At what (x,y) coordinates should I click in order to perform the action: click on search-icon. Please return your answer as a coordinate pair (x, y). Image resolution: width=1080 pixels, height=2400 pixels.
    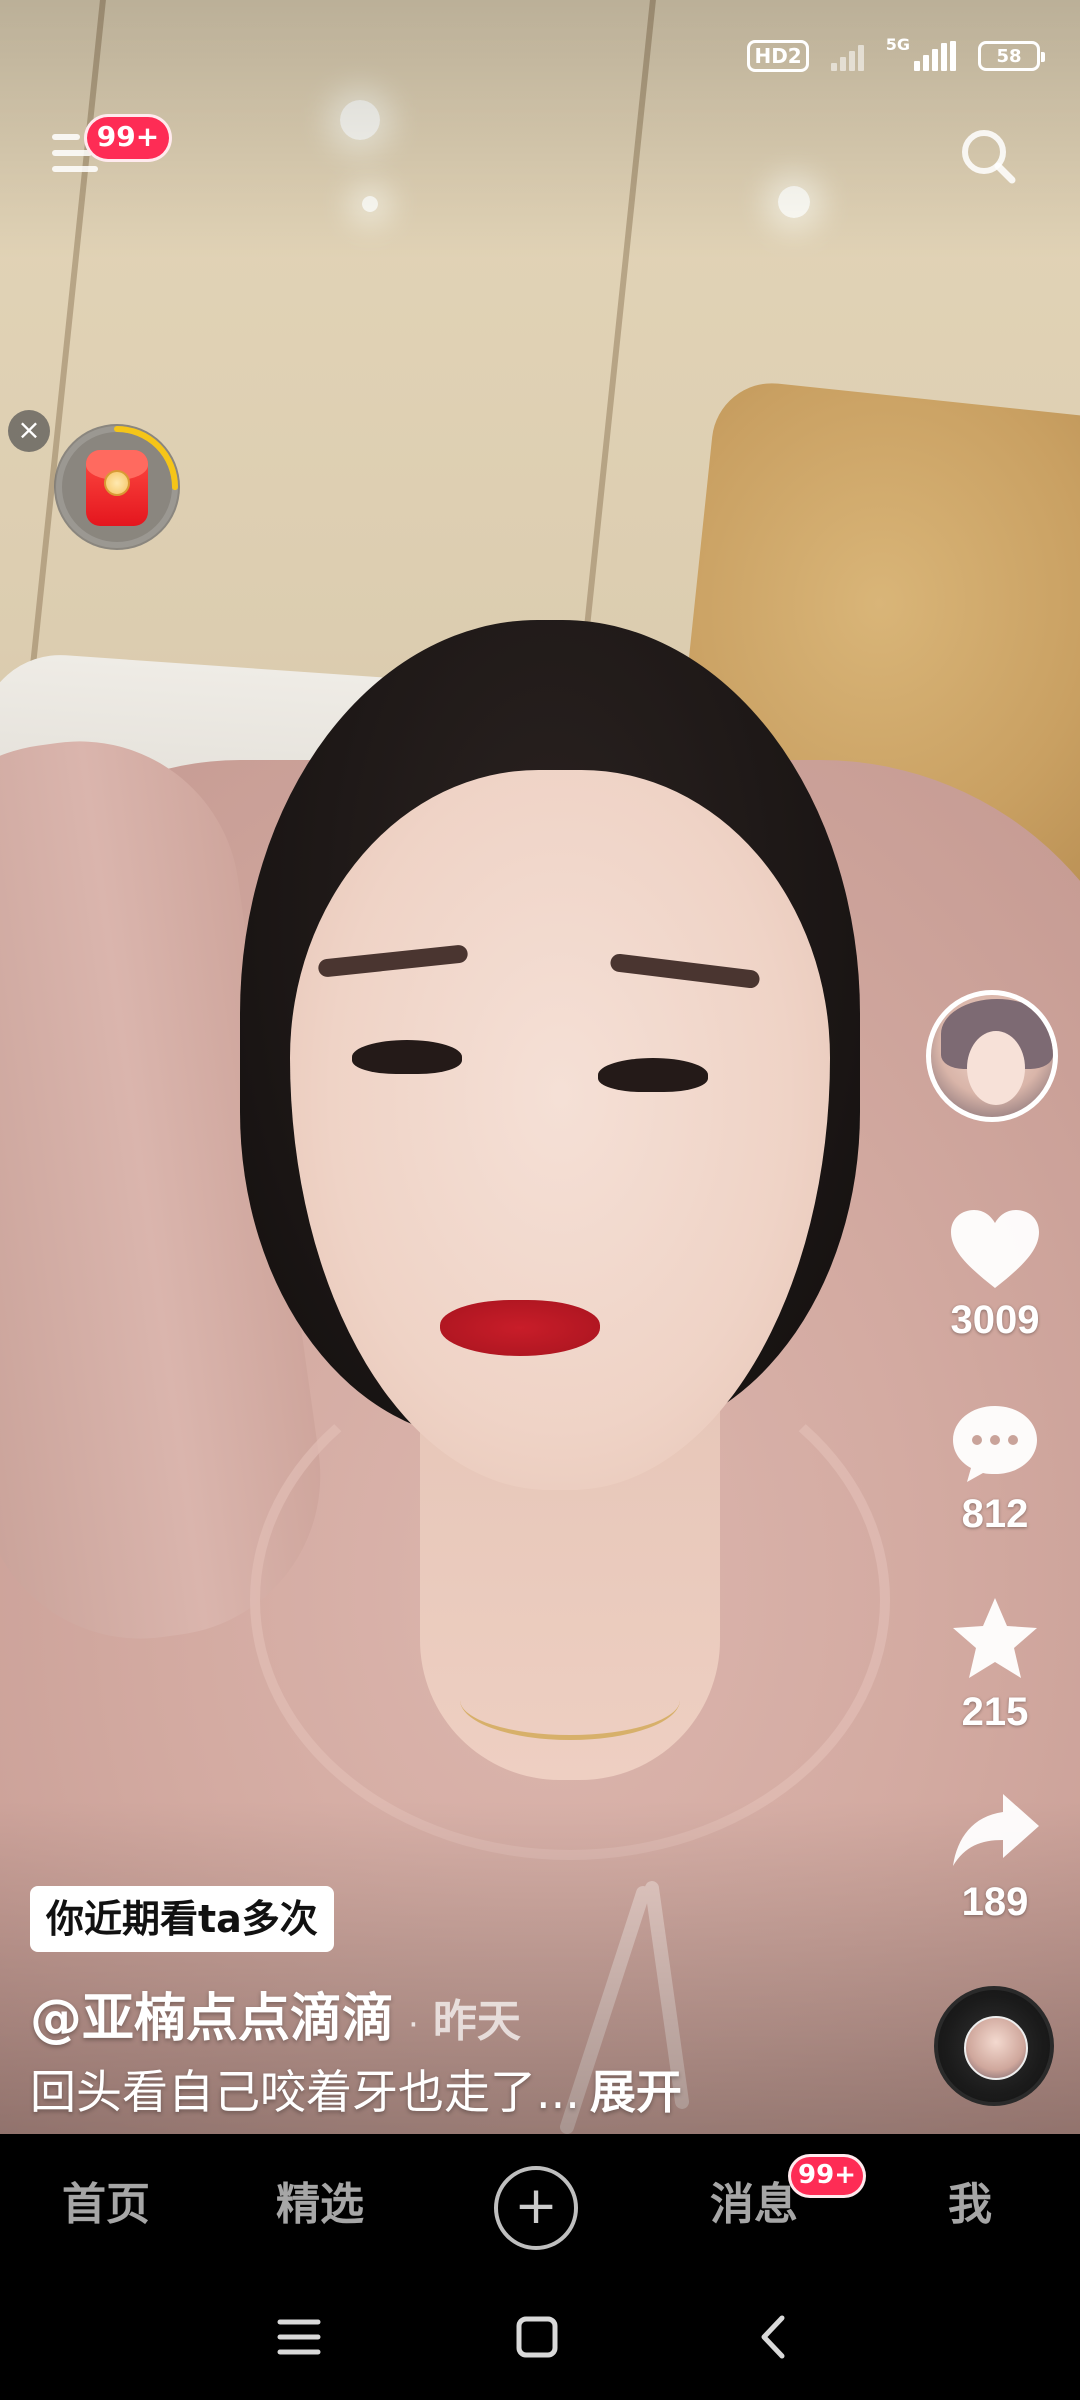
    Looking at the image, I should click on (989, 157).